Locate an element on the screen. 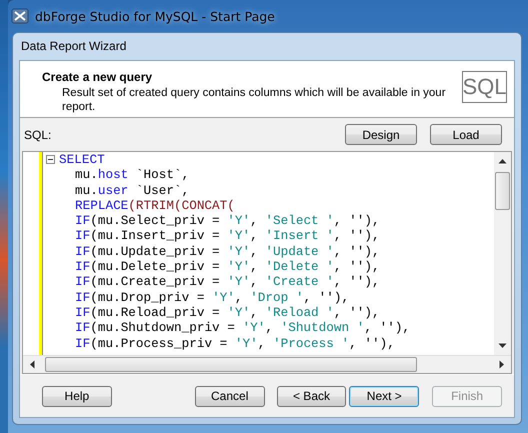  window-title: dbForge Studio for MySQL - Start Page is located at coordinates (155, 16).